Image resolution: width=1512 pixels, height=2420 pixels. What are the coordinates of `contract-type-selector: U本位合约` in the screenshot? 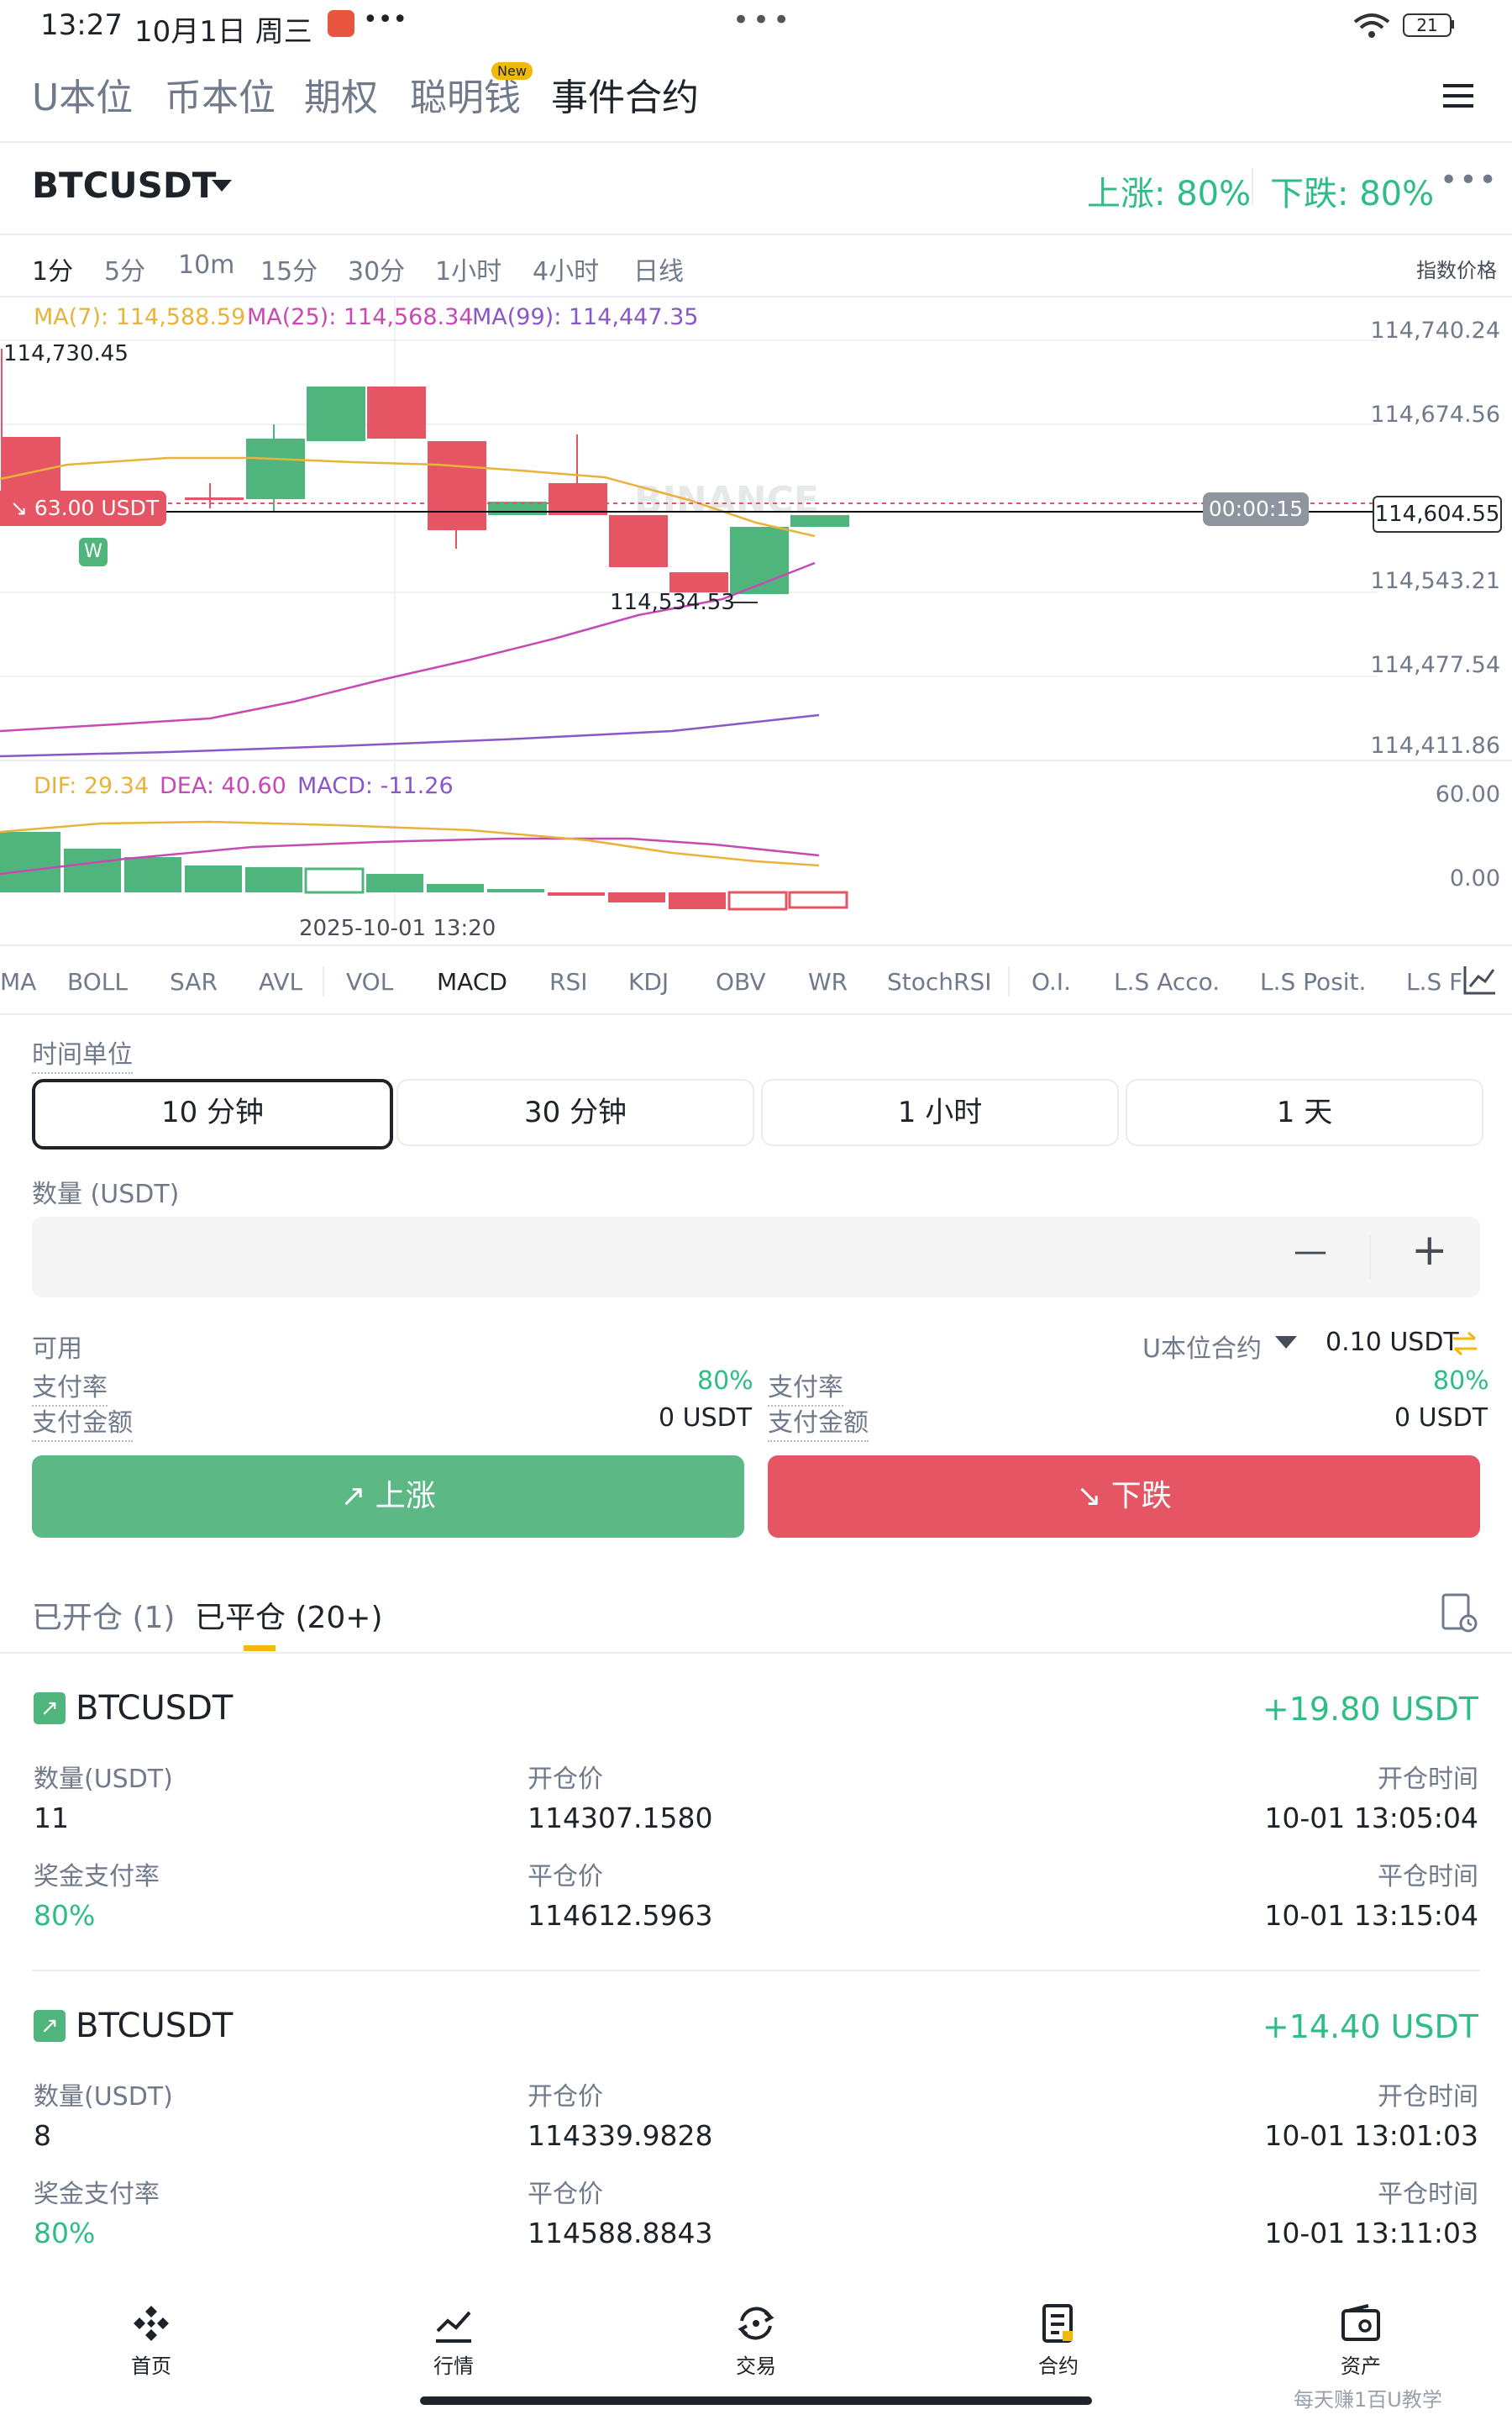 It's located at (1202, 1346).